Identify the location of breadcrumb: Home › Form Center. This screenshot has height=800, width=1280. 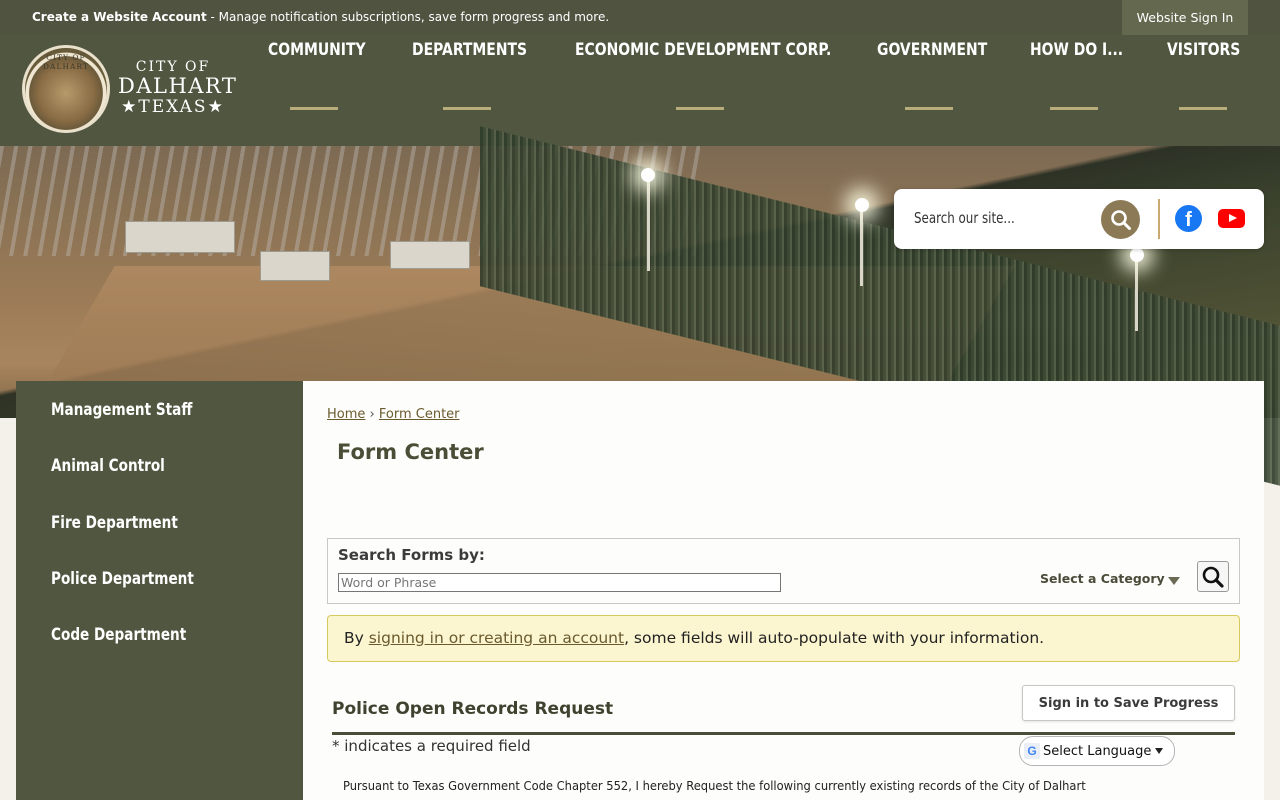
(393, 414).